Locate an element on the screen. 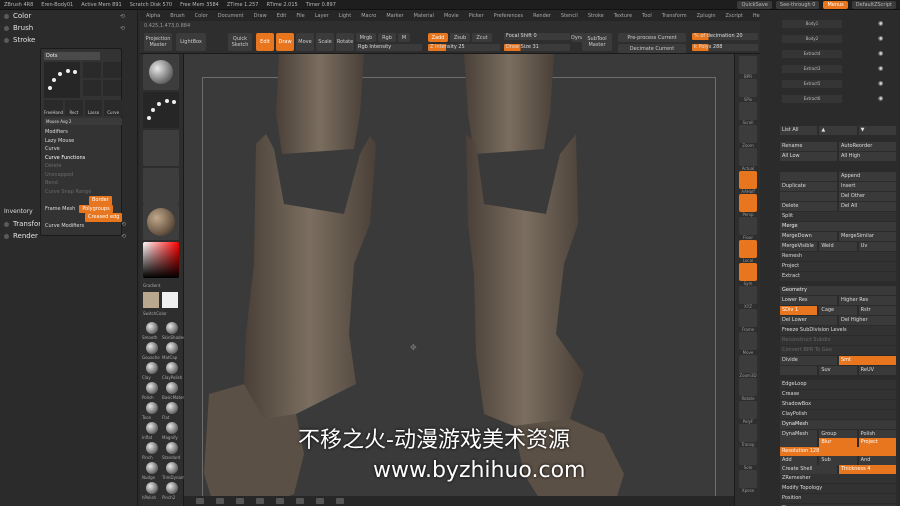 The height and width of the screenshot is (506, 900). sub-button: Sub is located at coordinates (838, 460).